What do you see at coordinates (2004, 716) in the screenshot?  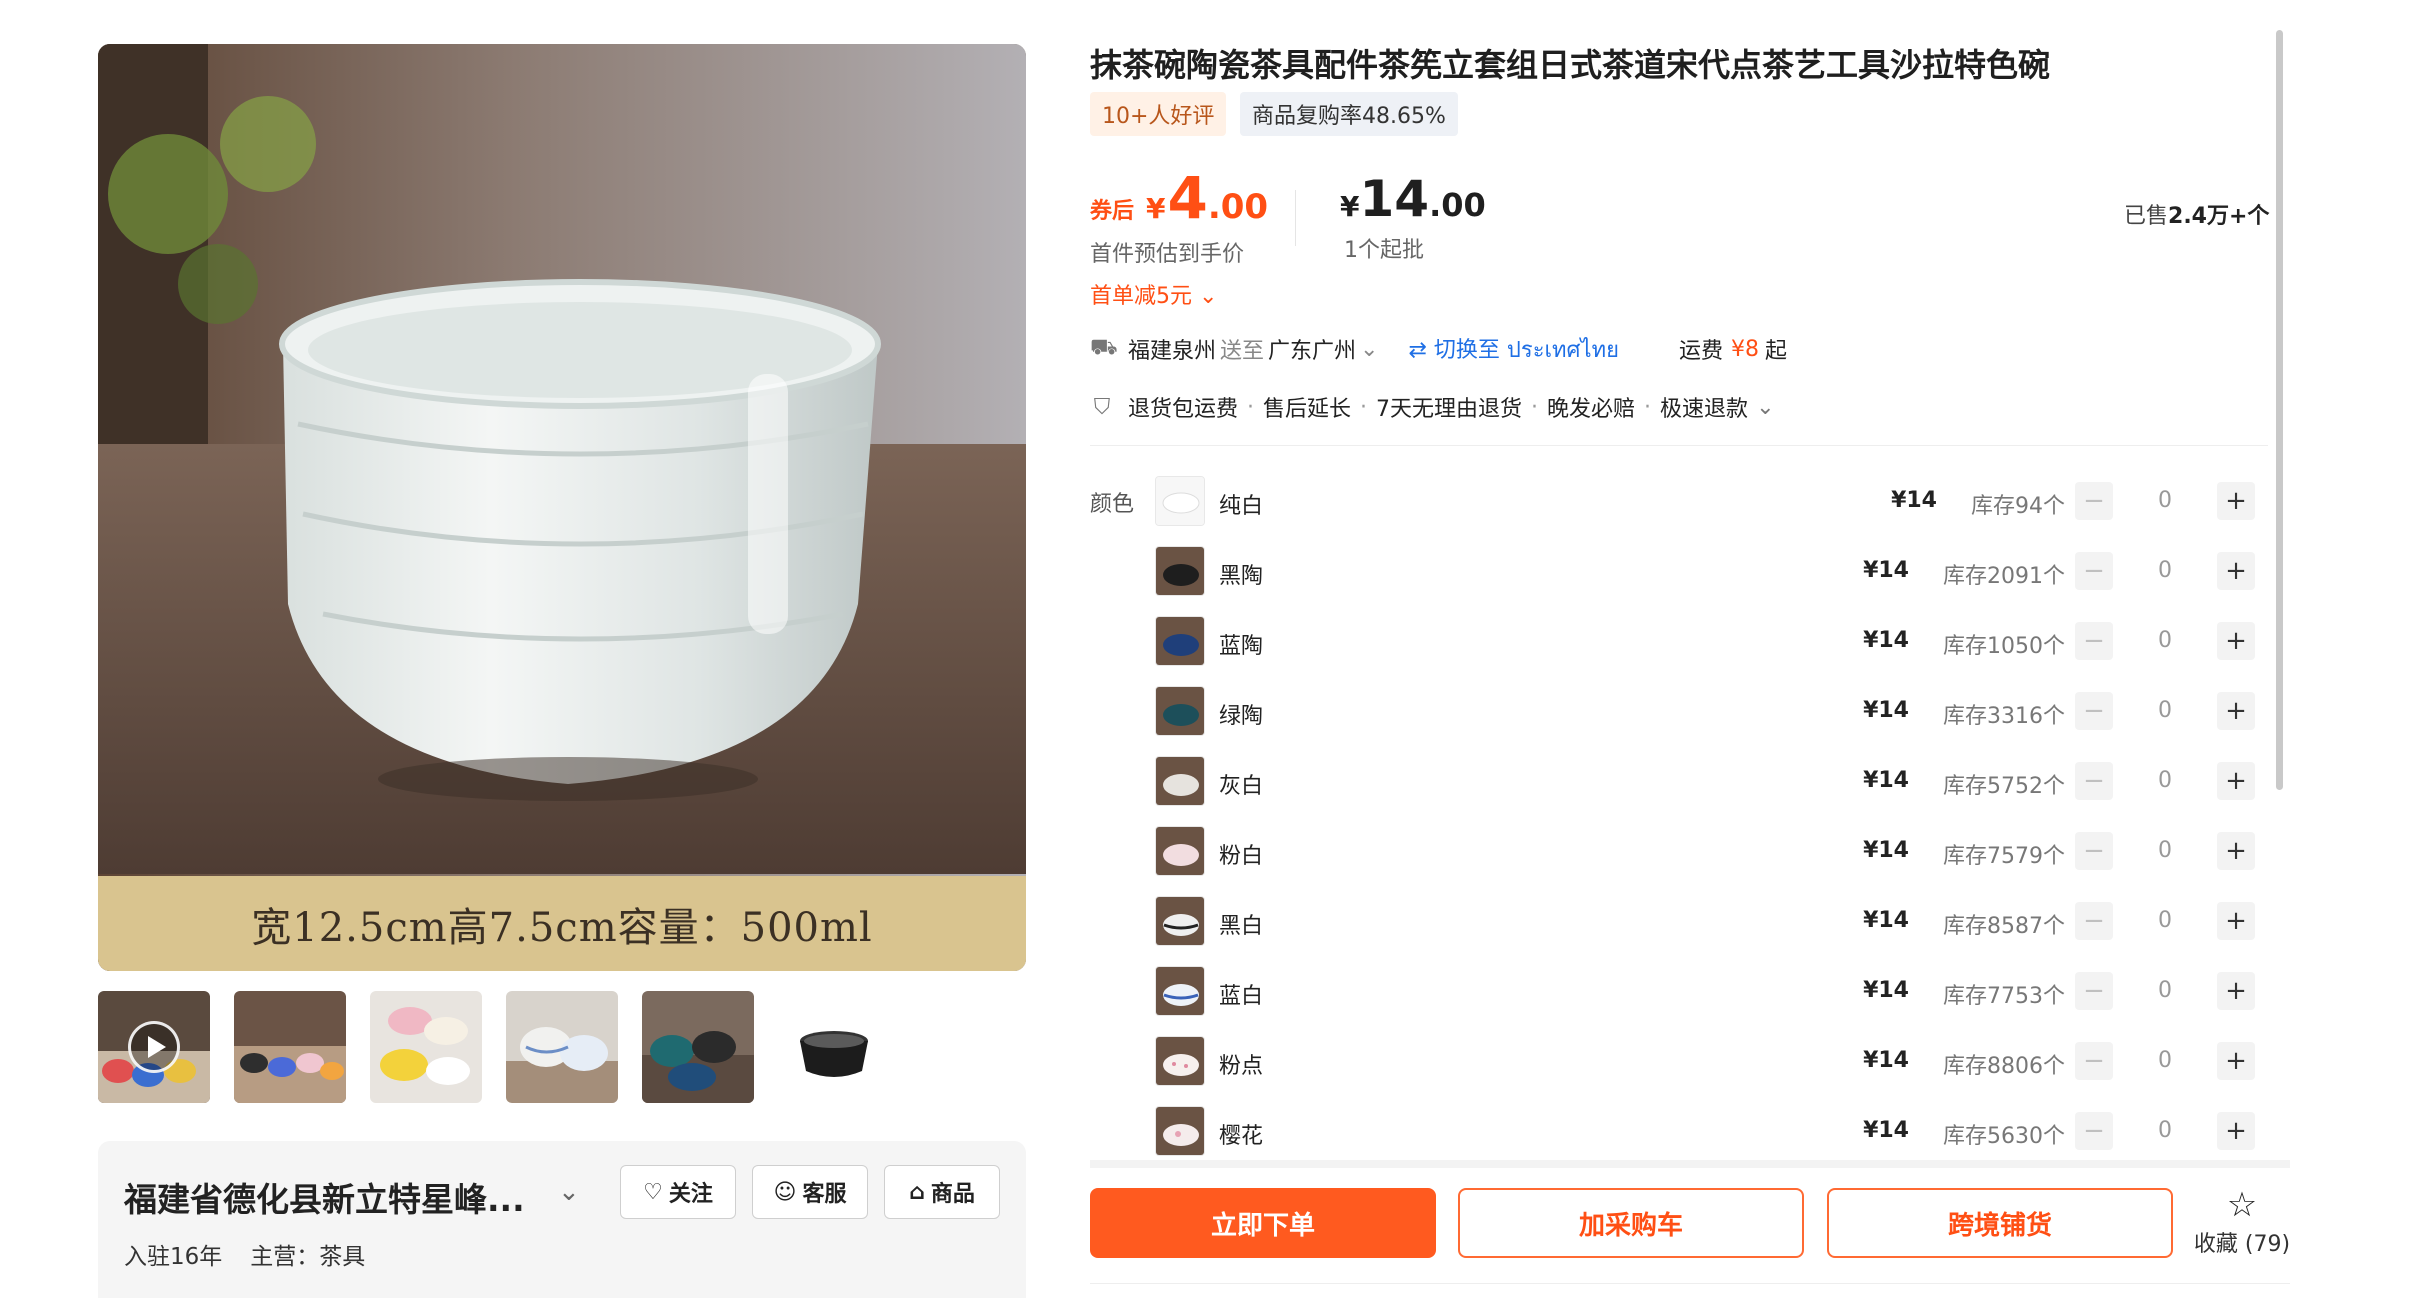 I see `variant-stock: 库存3316个` at bounding box center [2004, 716].